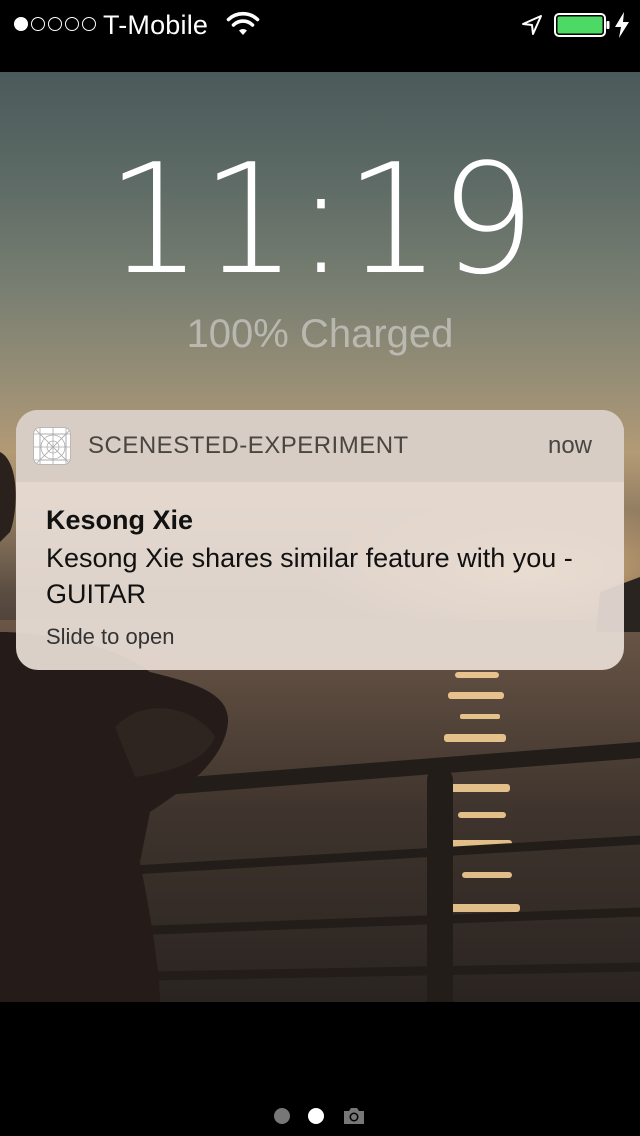 This screenshot has height=1136, width=640. What do you see at coordinates (120, 520) in the screenshot?
I see `notification-title: Kesong Xie` at bounding box center [120, 520].